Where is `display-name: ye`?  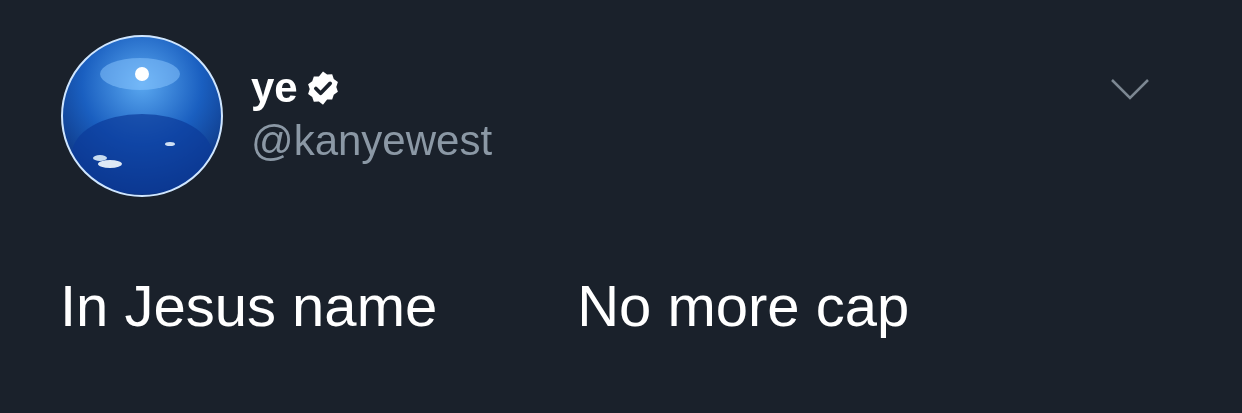
display-name: ye is located at coordinates (274, 88).